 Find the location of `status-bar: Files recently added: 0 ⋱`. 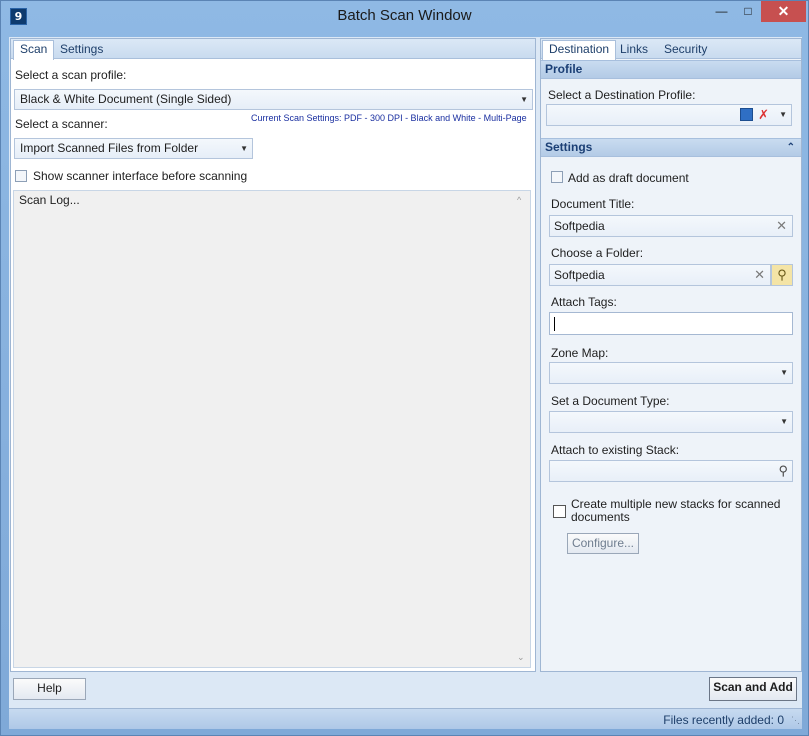

status-bar: Files recently added: 0 ⋱ is located at coordinates (405, 718).